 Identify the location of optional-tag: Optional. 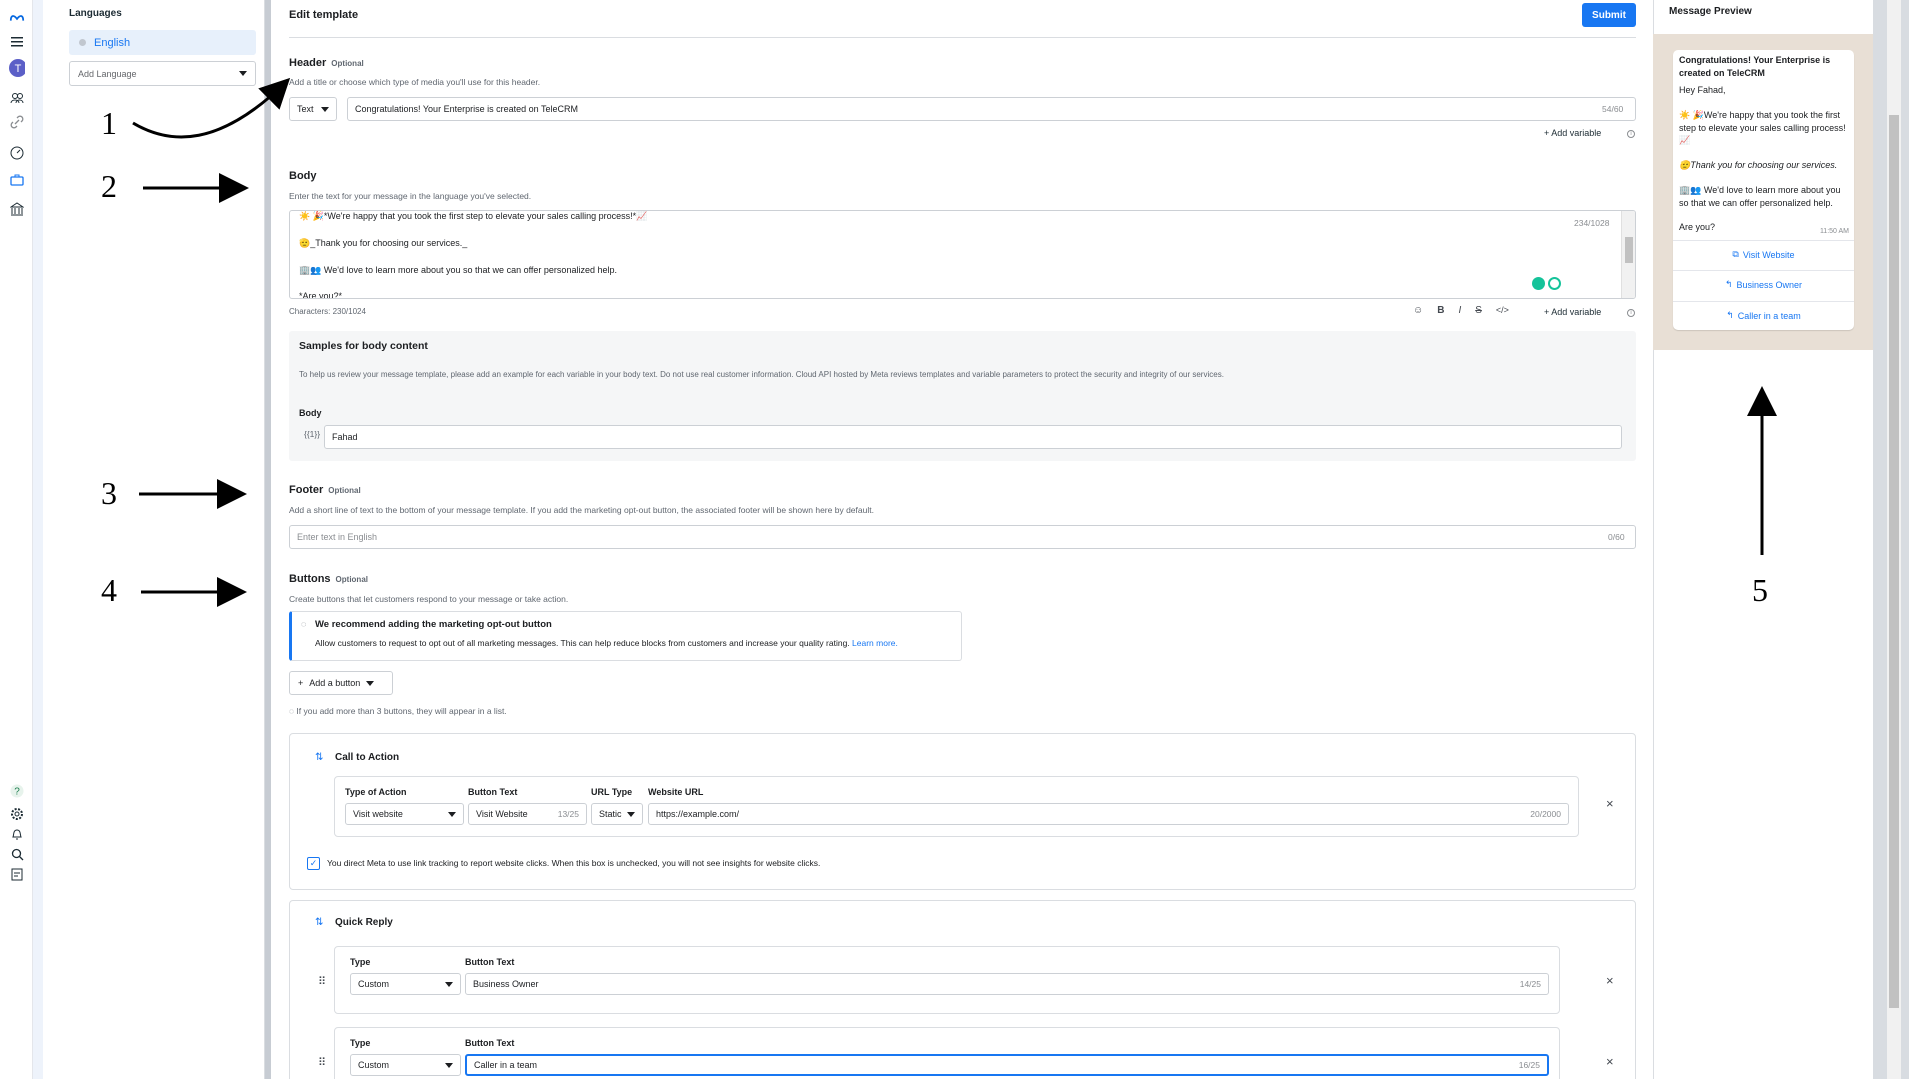
(344, 490).